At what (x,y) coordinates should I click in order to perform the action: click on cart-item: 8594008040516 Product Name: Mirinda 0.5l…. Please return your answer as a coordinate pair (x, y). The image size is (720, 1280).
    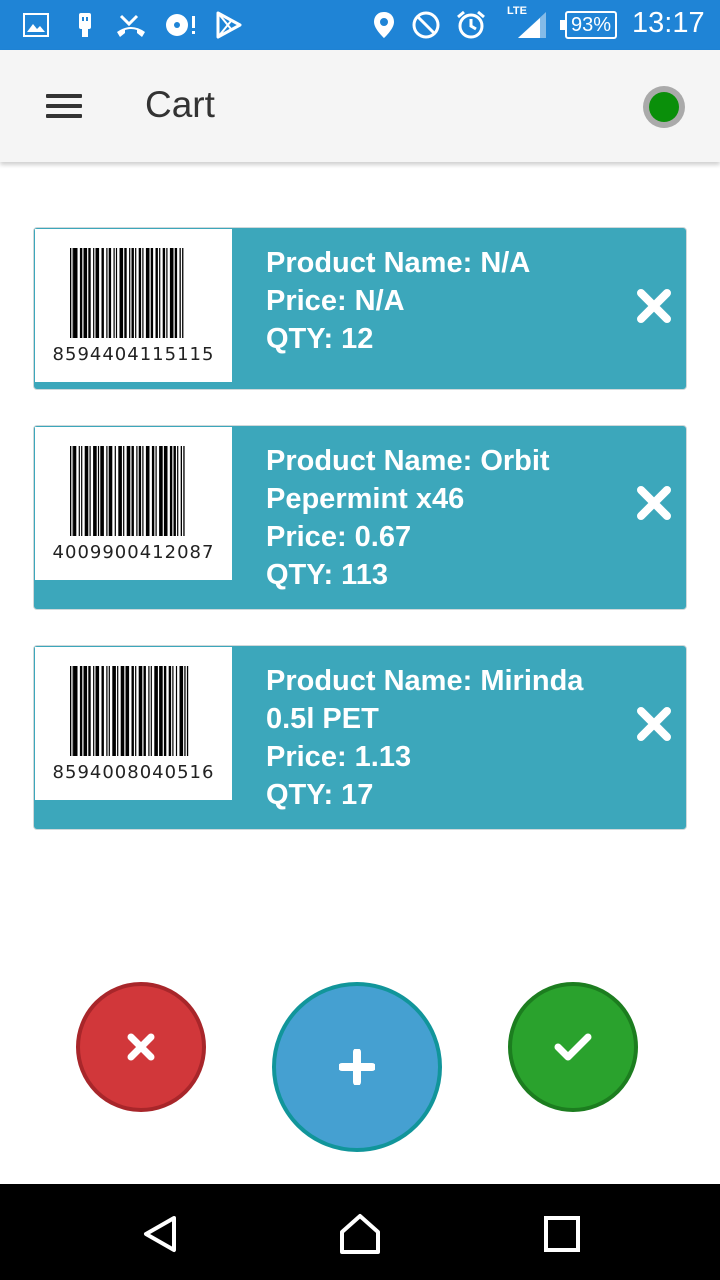
    Looking at the image, I should click on (360, 737).